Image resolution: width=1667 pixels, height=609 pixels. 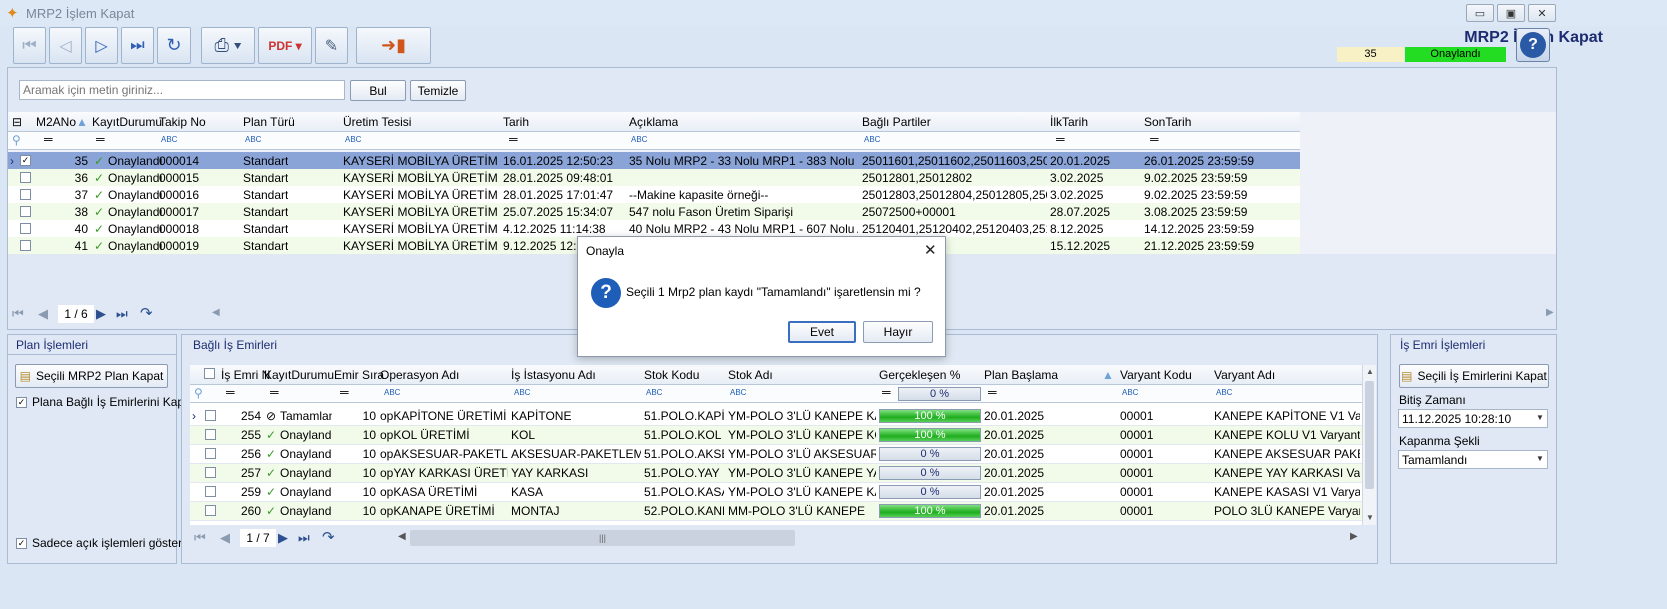 I want to click on header-expand-icon: ⊟, so click(x=17, y=122).